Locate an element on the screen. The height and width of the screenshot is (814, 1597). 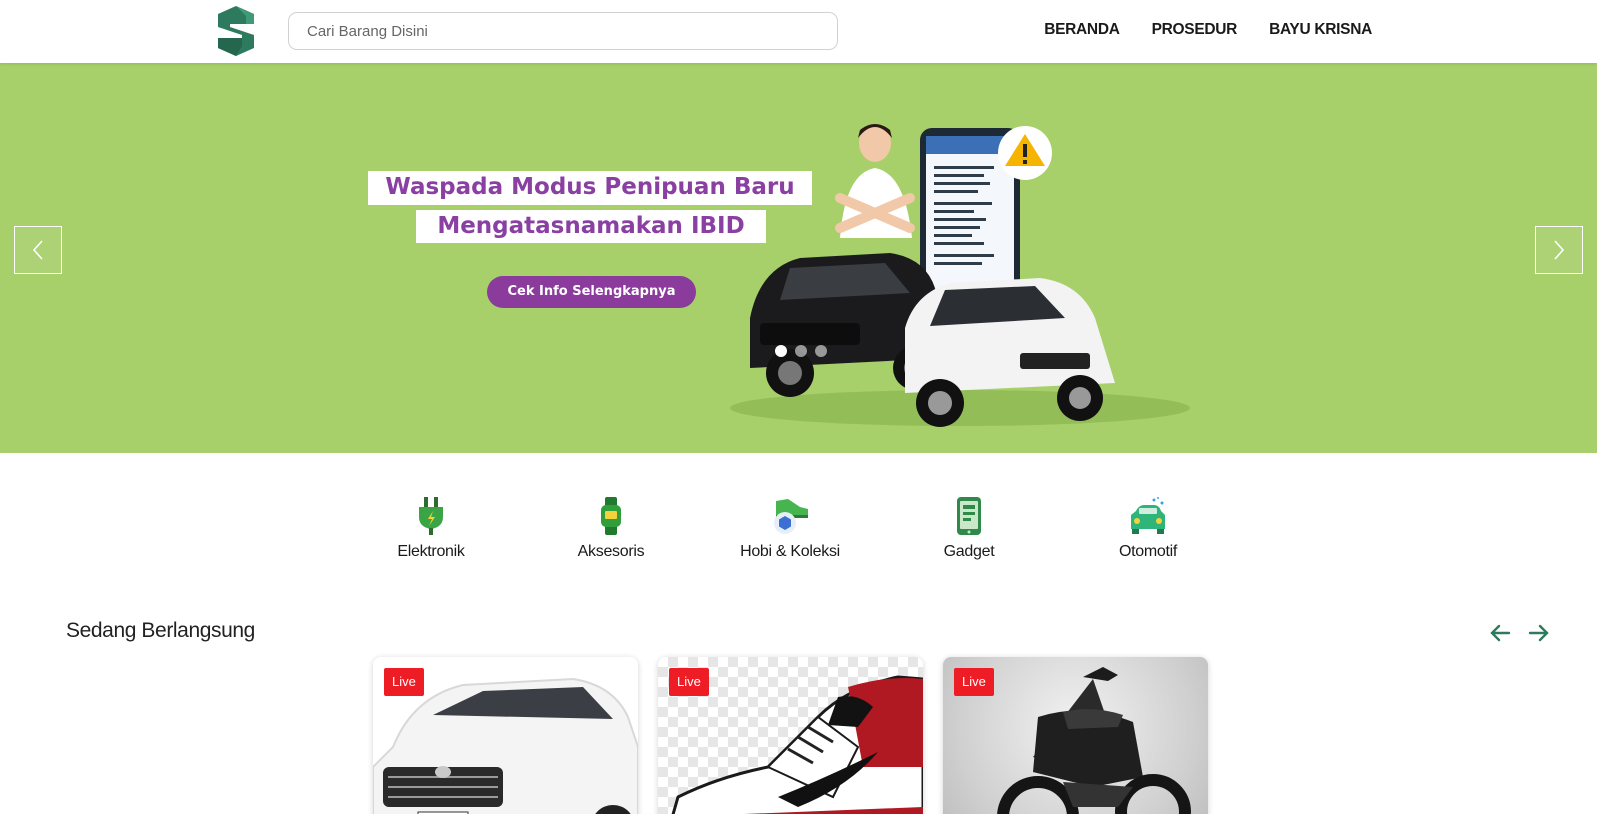
nav-prosedur: PROSEDUR is located at coordinates (1195, 30).